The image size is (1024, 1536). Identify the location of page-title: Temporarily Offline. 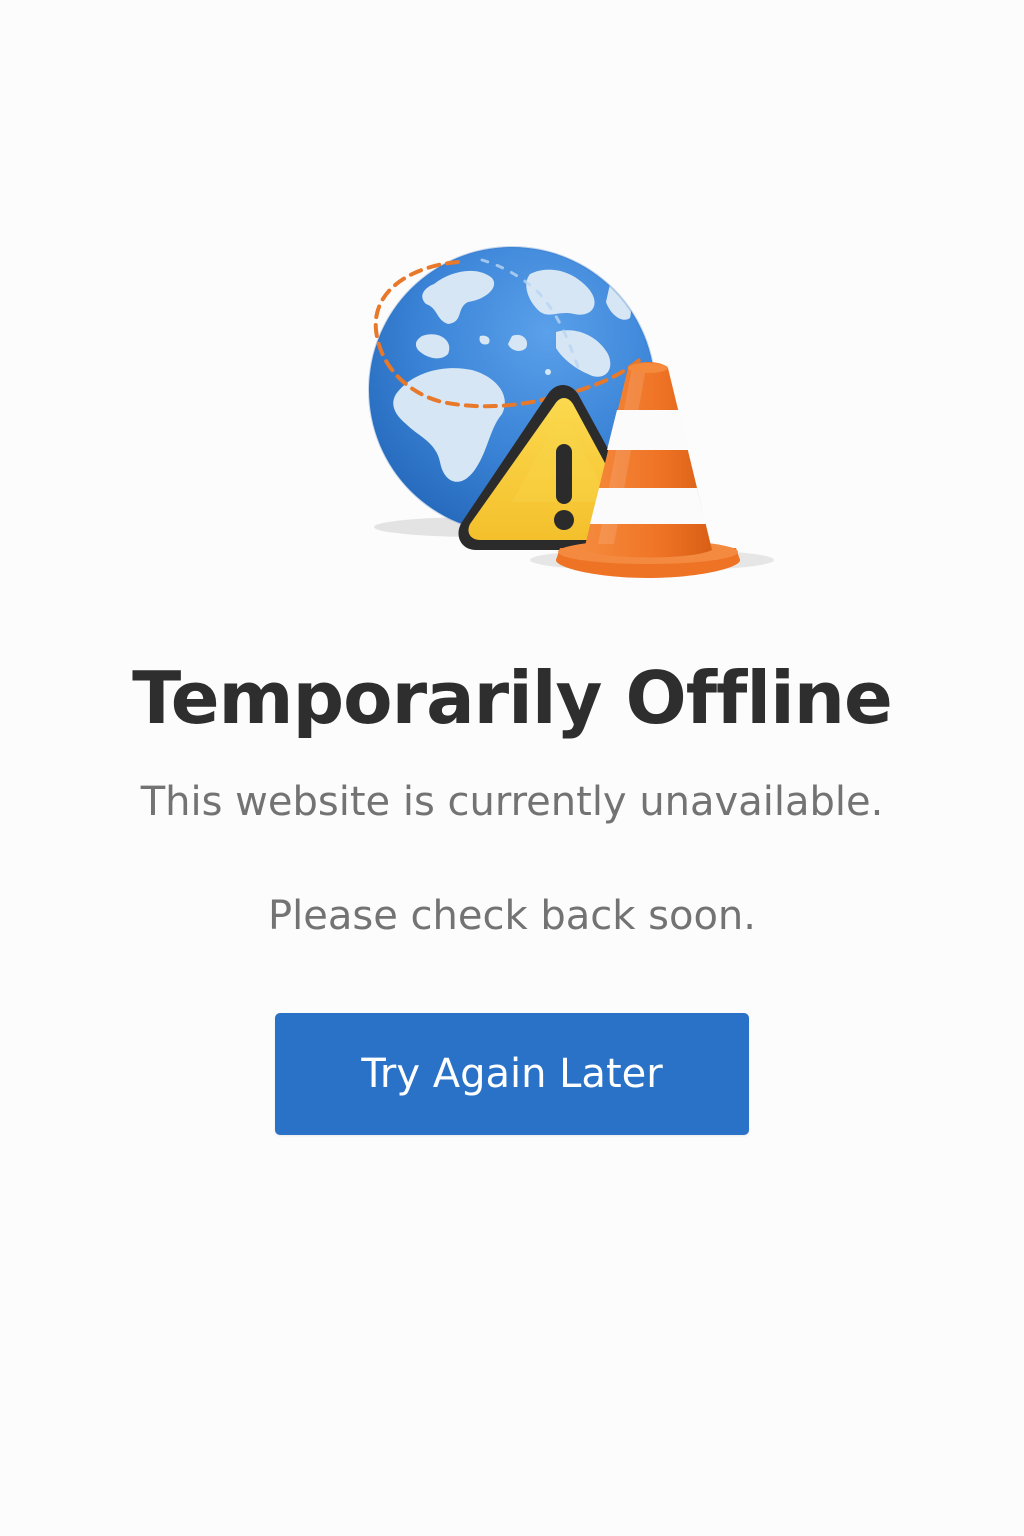
(512, 698).